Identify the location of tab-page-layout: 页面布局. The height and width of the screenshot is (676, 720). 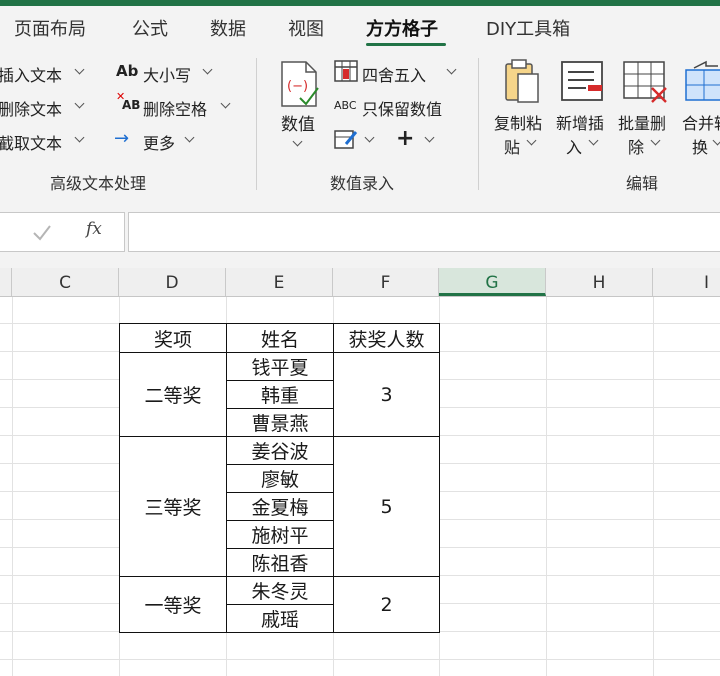
(50, 28).